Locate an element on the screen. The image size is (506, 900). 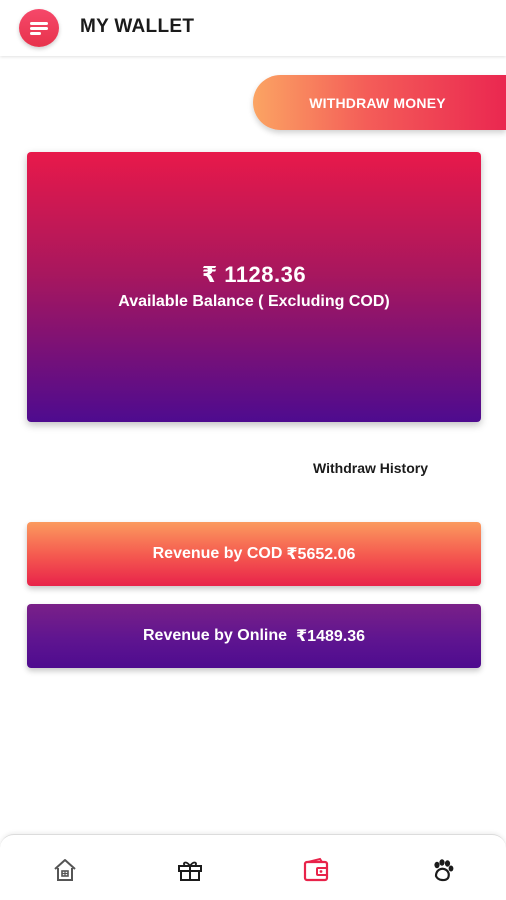
home-icon is located at coordinates (65, 870).